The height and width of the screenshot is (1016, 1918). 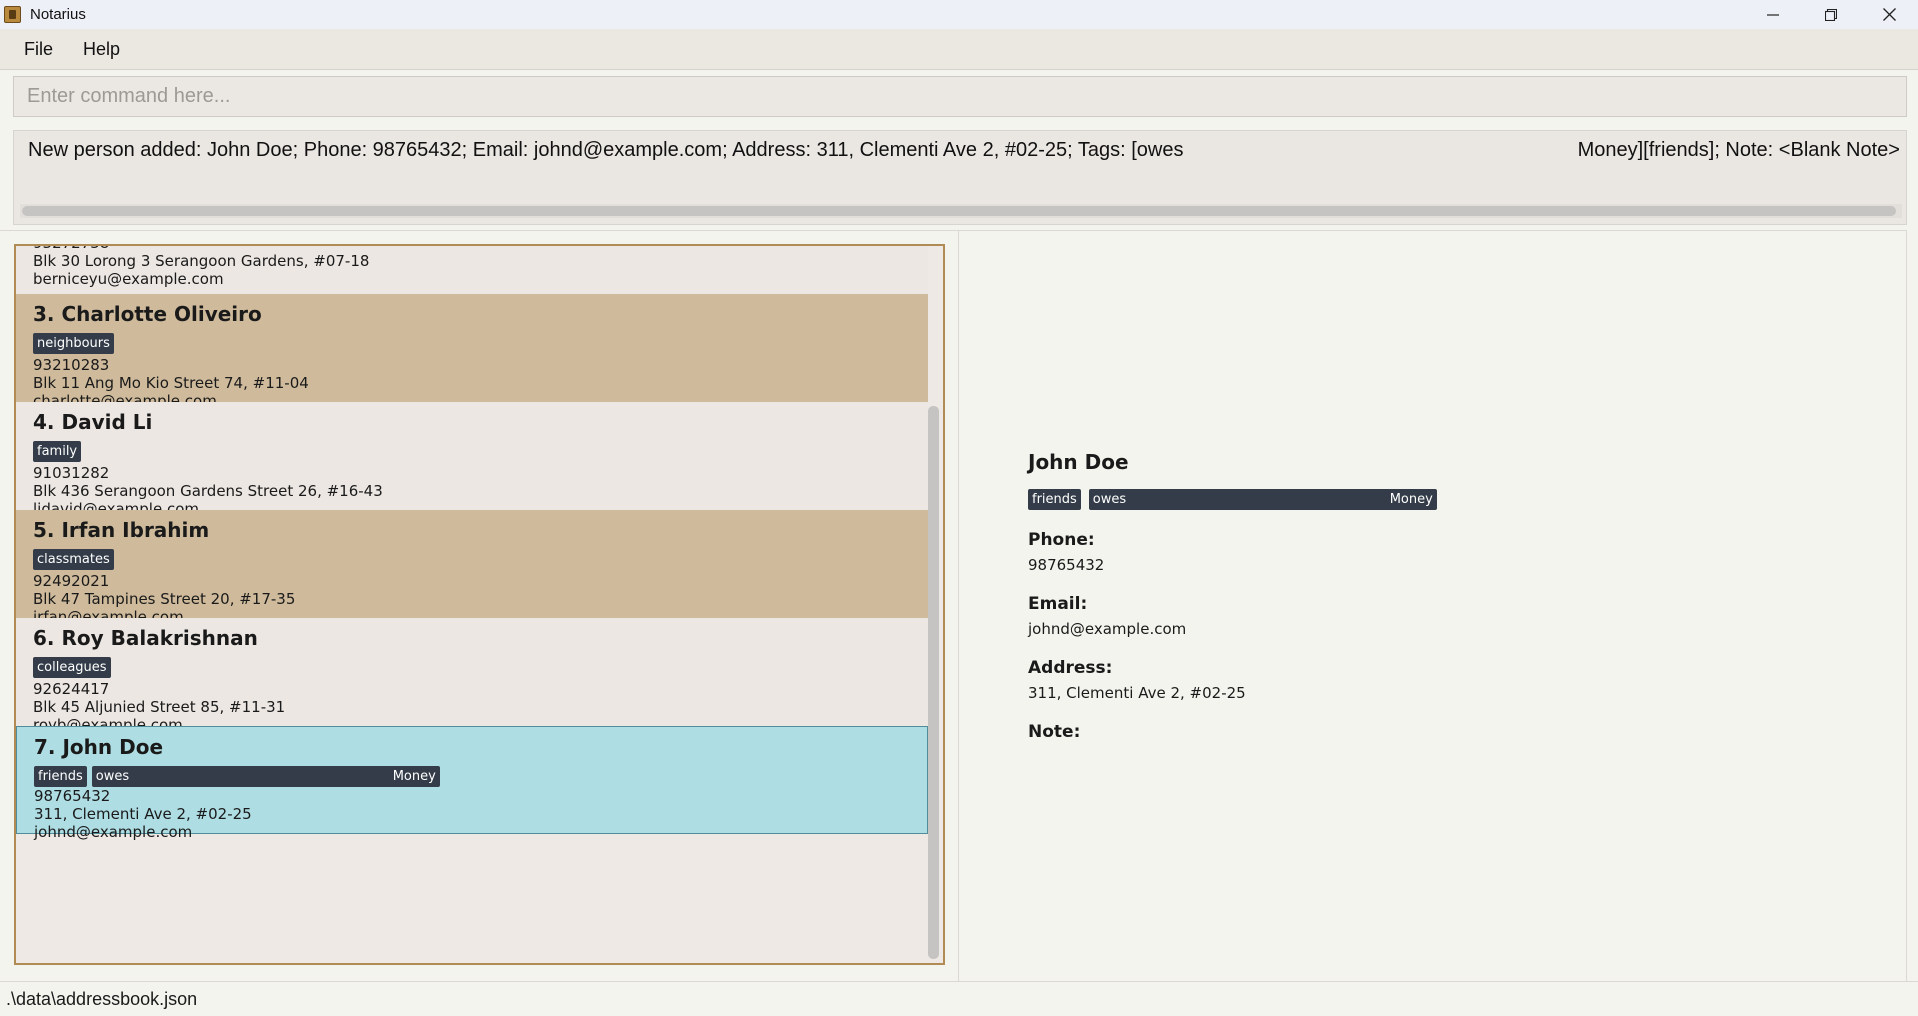 I want to click on command-box, so click(x=960, y=96).